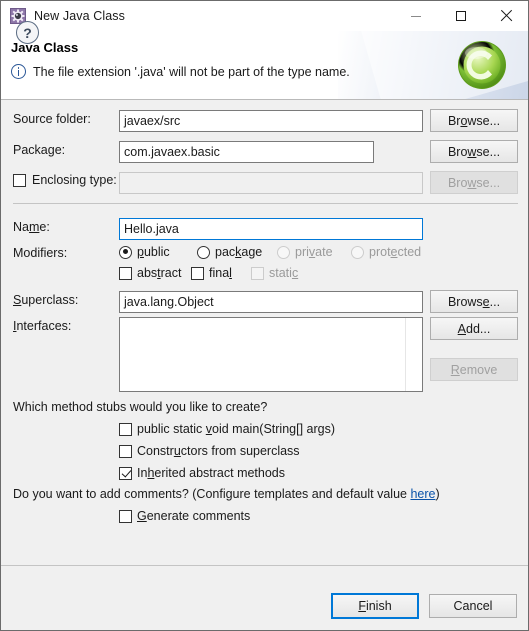 This screenshot has height=631, width=529. What do you see at coordinates (27, 32) in the screenshot?
I see `help-icon: ?` at bounding box center [27, 32].